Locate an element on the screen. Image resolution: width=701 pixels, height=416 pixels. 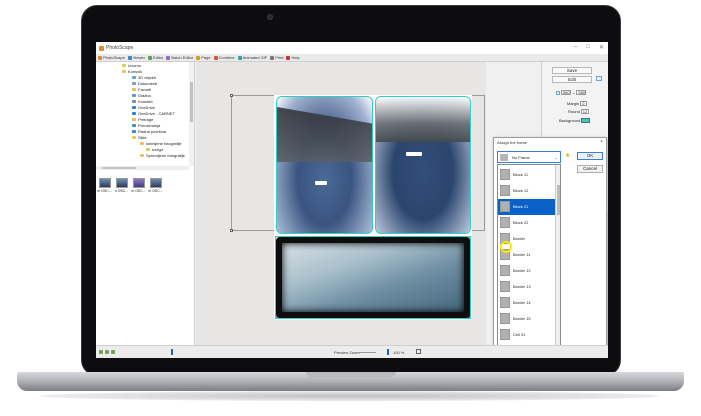
maximize-icon: □ is located at coordinates (588, 47).